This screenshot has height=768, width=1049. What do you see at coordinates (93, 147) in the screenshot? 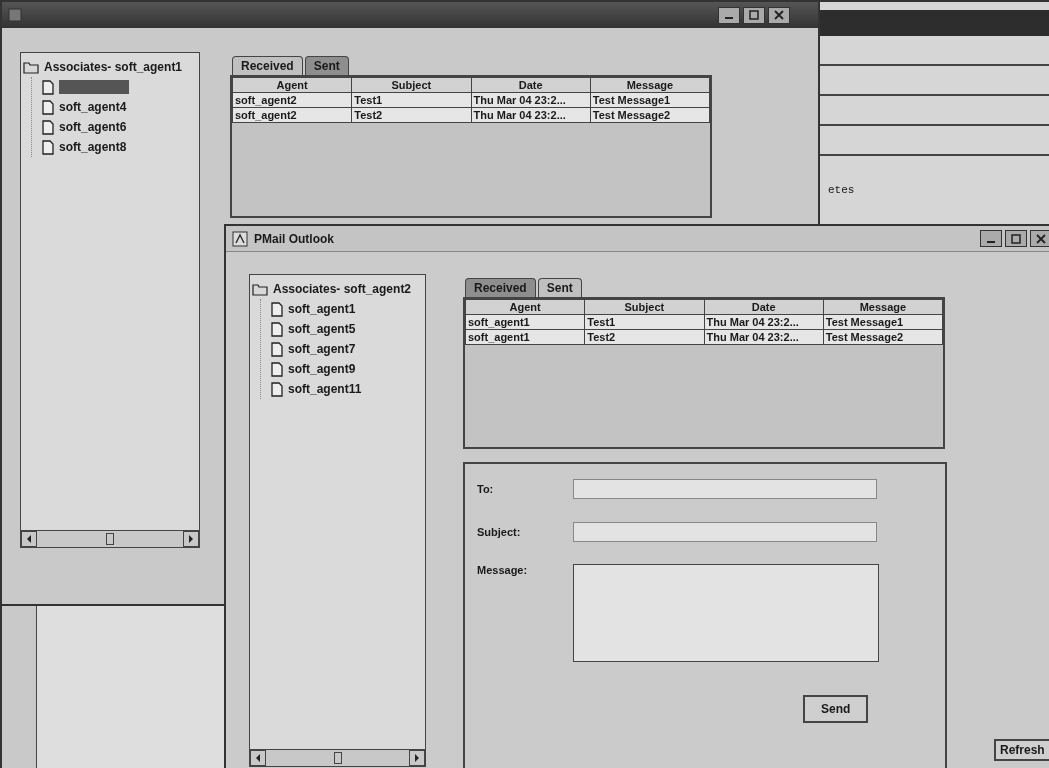
I see `tree-item: soft_agent8` at bounding box center [93, 147].